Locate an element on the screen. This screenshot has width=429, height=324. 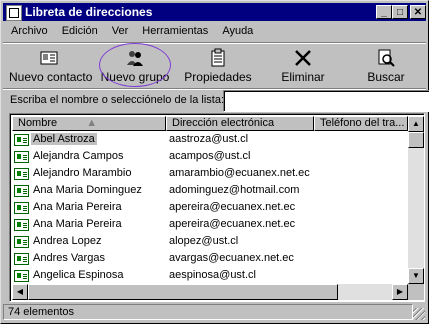
contact-row: Andres Vargas avargas@ecuanex.net.ec is located at coordinates (210, 259).